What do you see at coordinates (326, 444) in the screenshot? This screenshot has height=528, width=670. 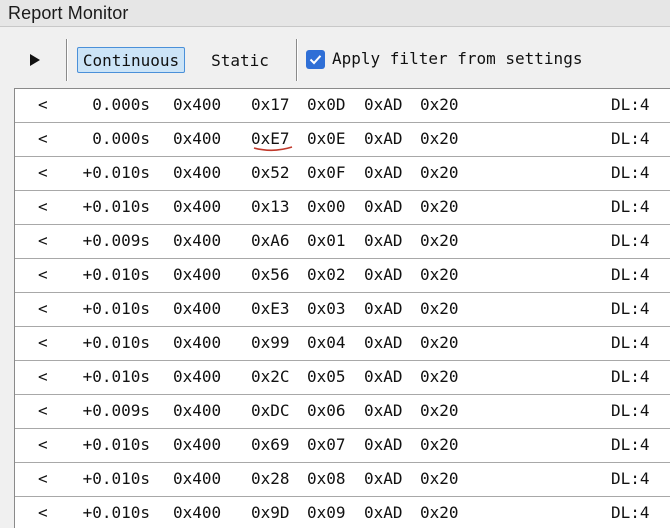 I see `byte-cell: 0x07` at bounding box center [326, 444].